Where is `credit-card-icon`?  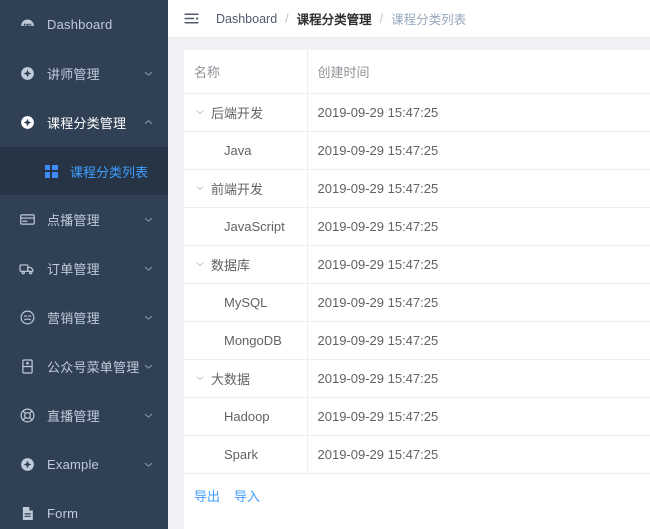 credit-card-icon is located at coordinates (27, 220).